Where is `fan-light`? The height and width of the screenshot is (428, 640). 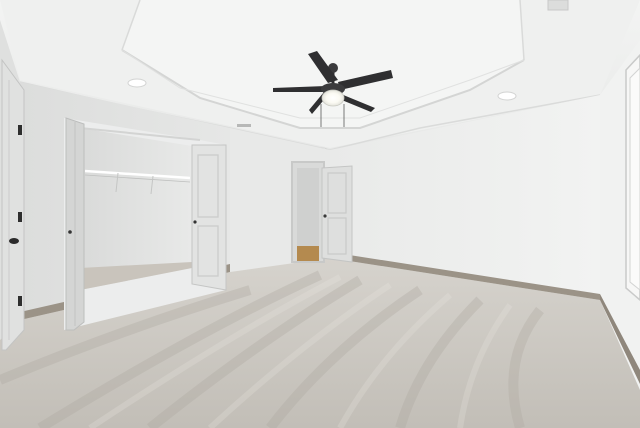 fan-light is located at coordinates (333, 98).